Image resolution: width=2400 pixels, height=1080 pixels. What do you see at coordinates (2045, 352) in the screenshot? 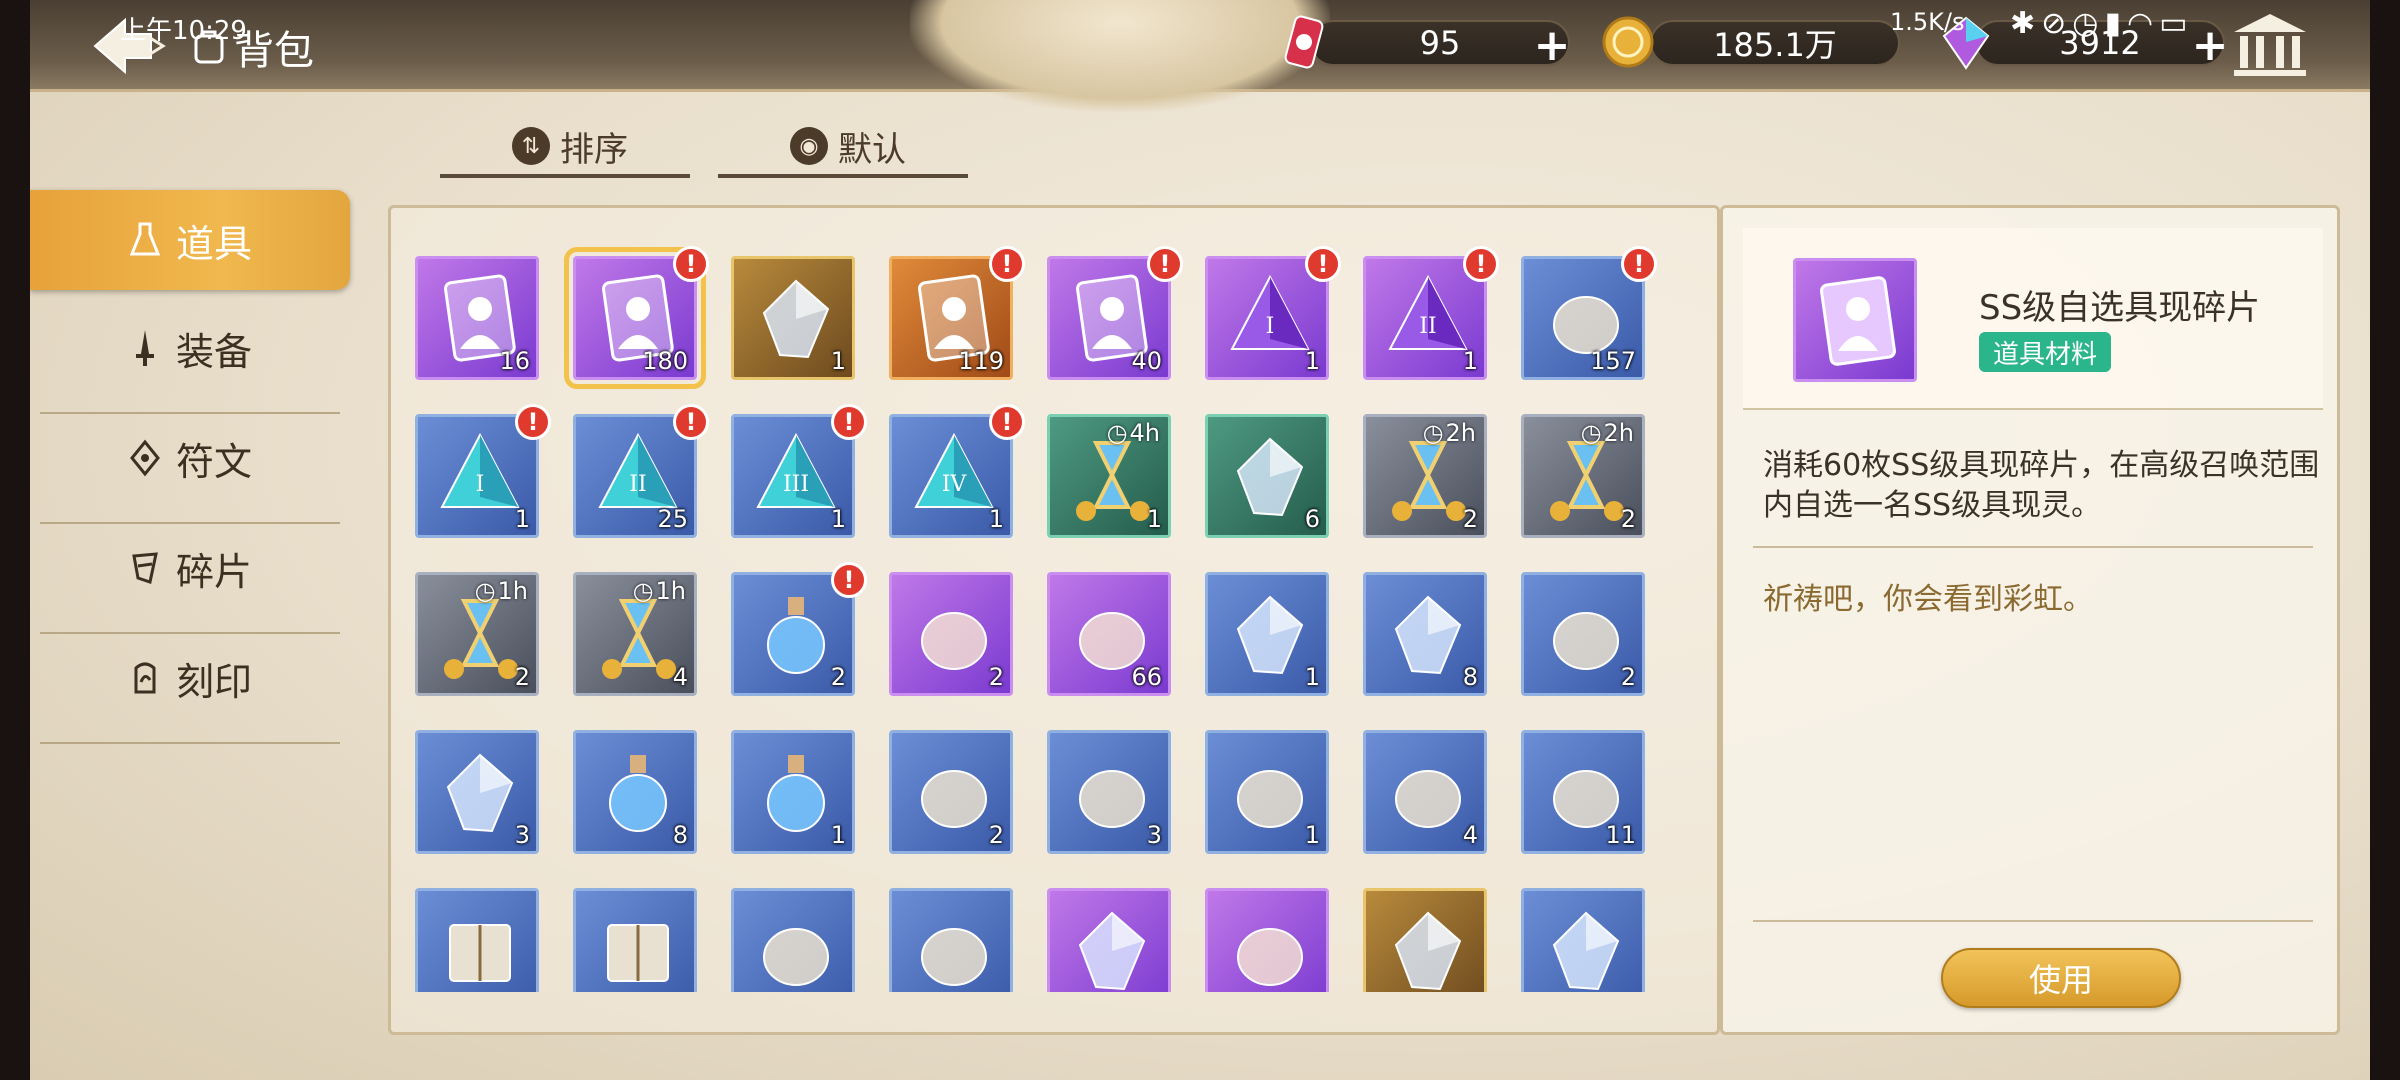
I see `detail-item-tag: 道具材料` at bounding box center [2045, 352].